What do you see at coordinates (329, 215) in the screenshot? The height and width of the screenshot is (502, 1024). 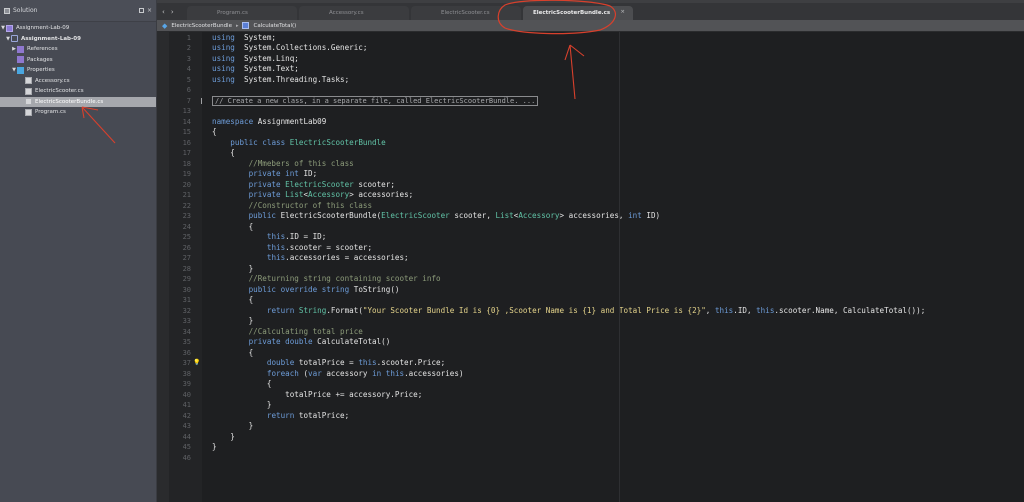 I see `code-token: ElectricScooterBundle(` at bounding box center [329, 215].